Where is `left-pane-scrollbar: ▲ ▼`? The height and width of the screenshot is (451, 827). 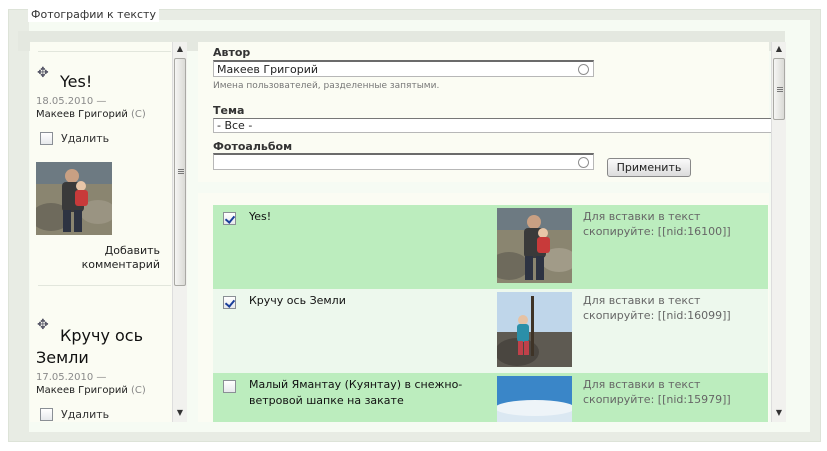
left-pane-scrollbar: ▲ ▼ is located at coordinates (179, 232).